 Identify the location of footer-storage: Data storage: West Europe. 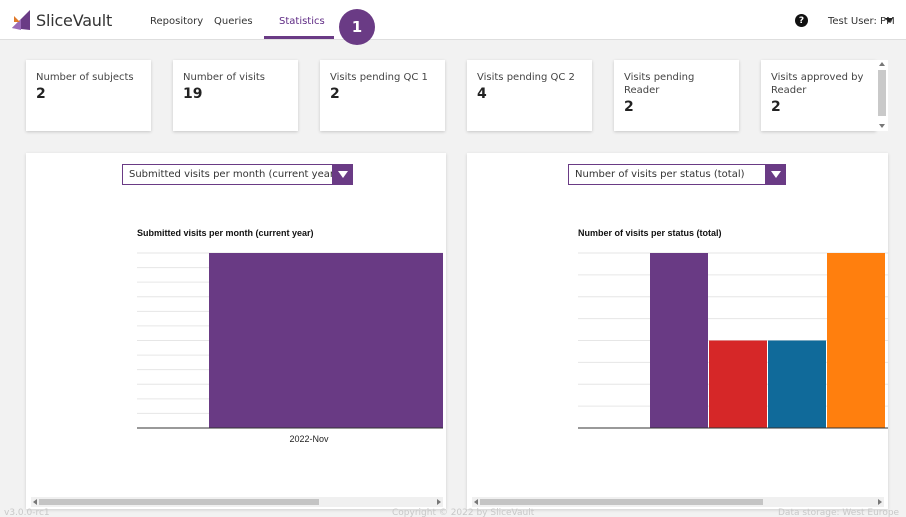
(839, 512).